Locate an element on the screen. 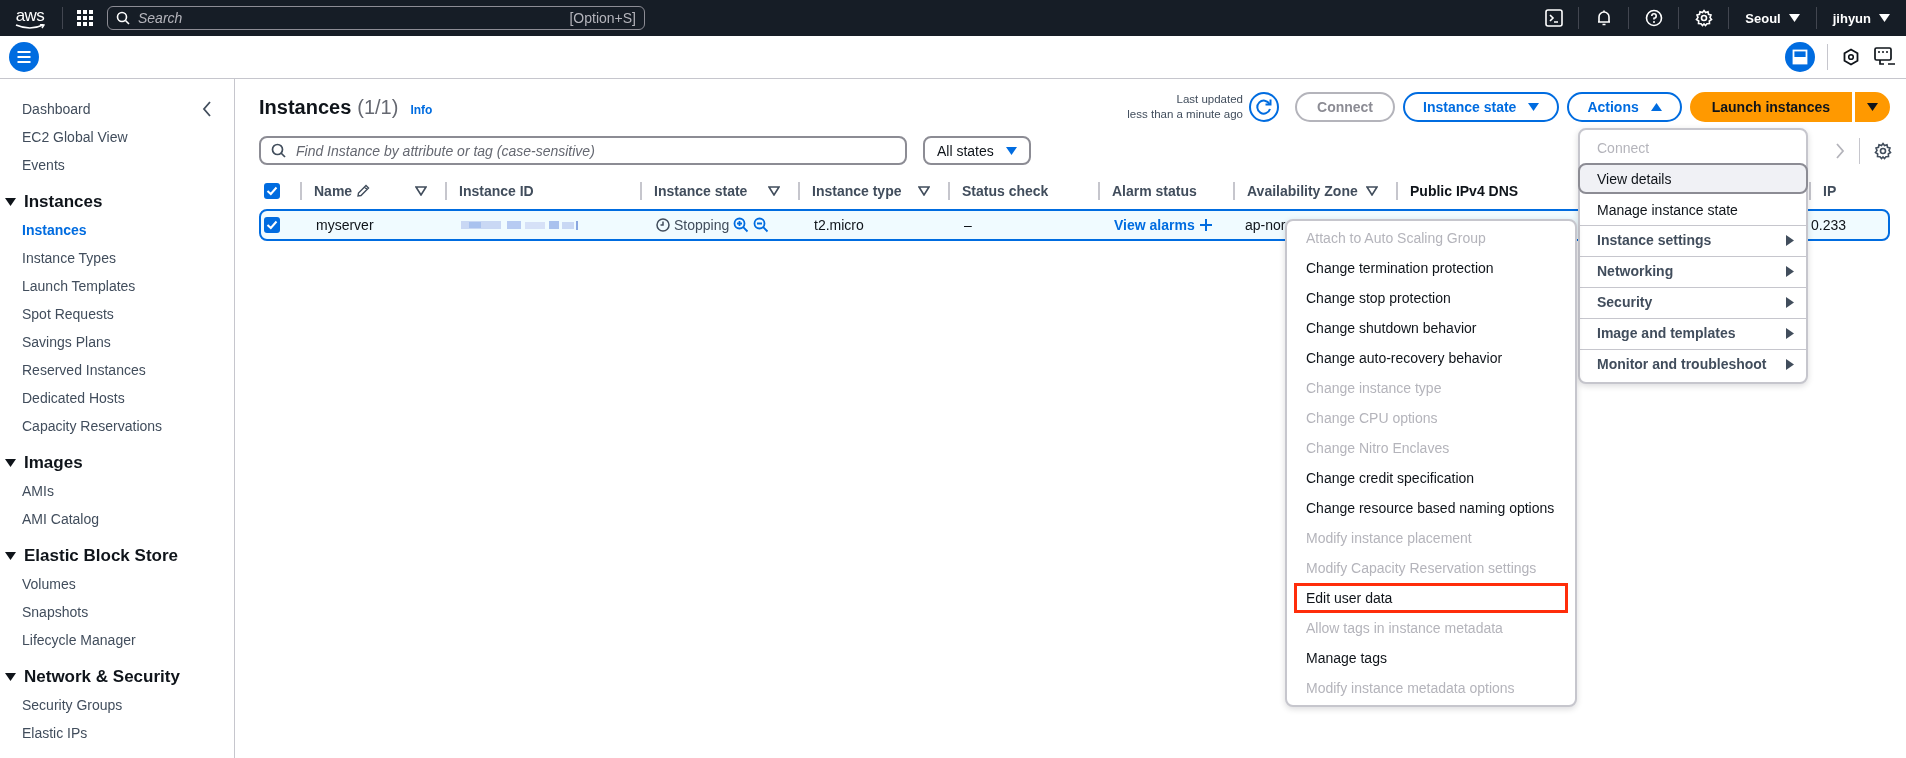 The image size is (1906, 758). row-checkbox is located at coordinates (272, 225).